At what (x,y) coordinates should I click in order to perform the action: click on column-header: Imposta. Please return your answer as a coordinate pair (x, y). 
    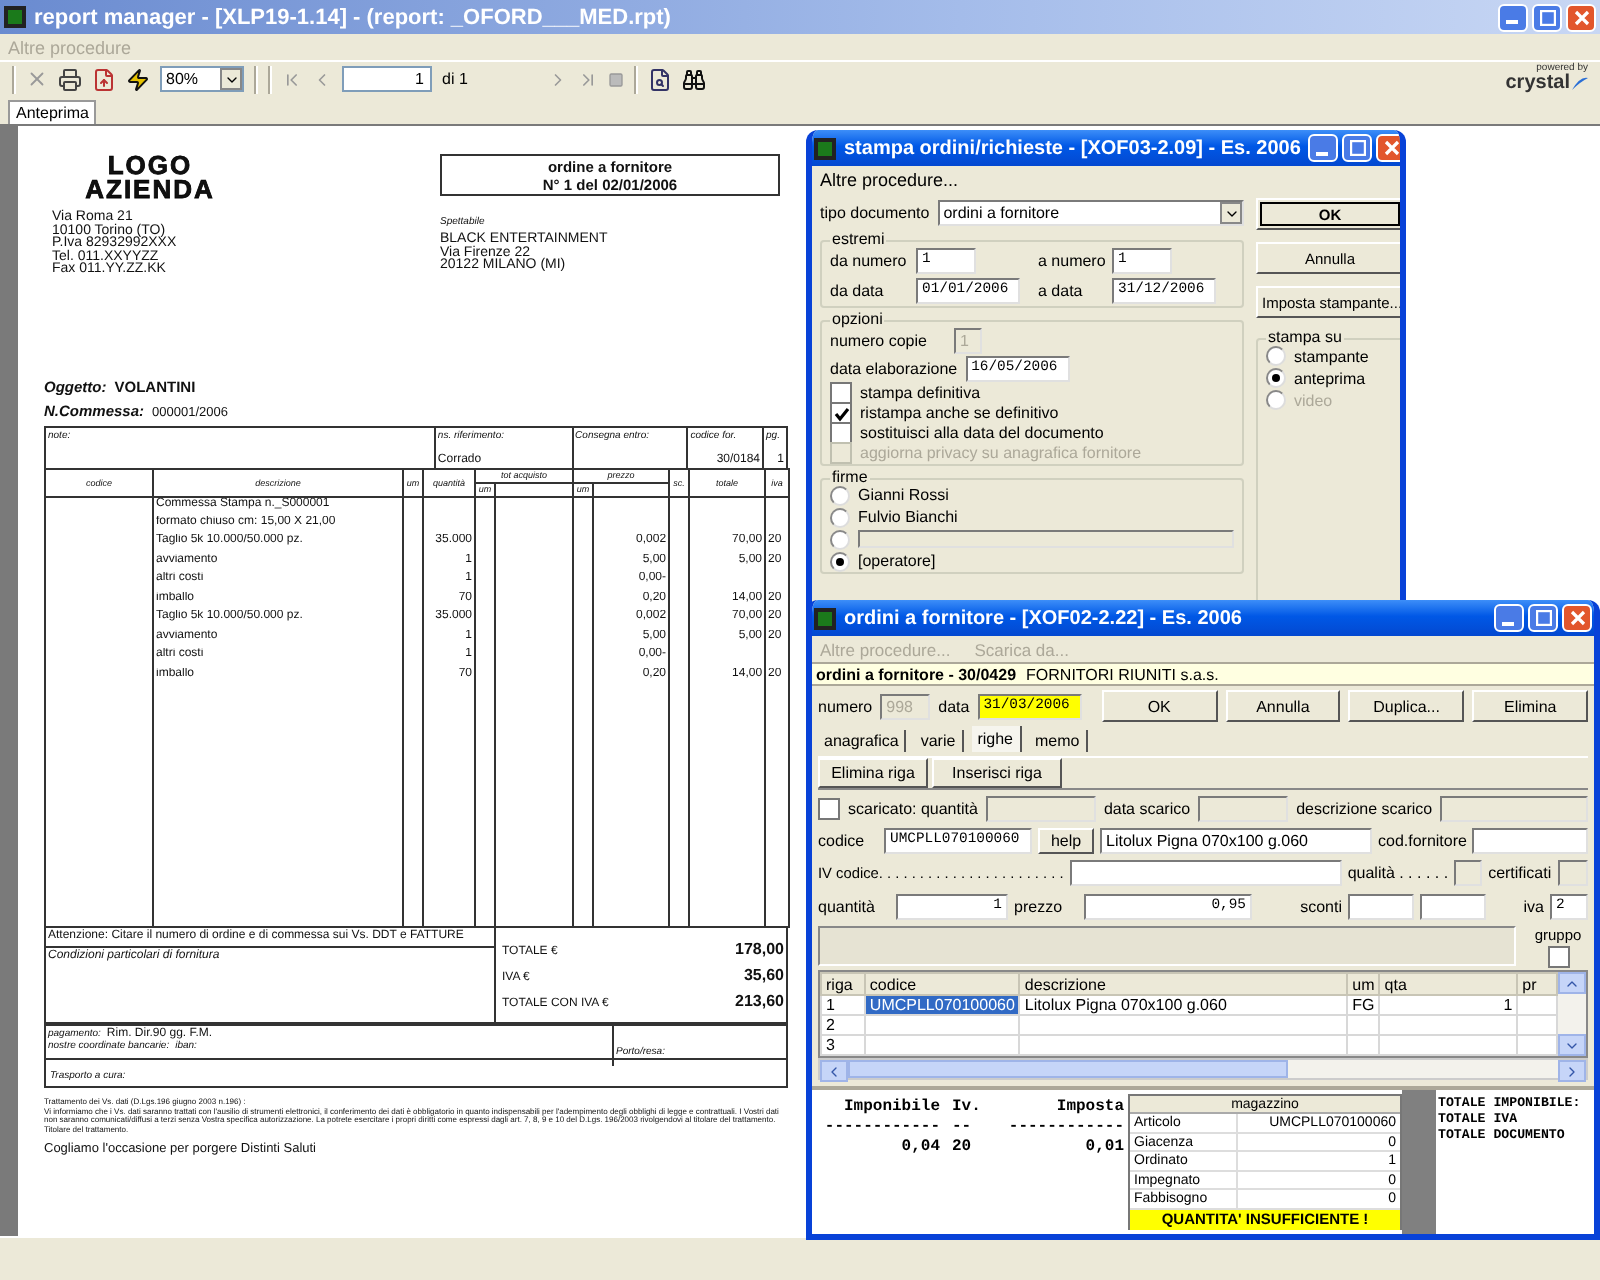
    Looking at the image, I should click on (1089, 1107).